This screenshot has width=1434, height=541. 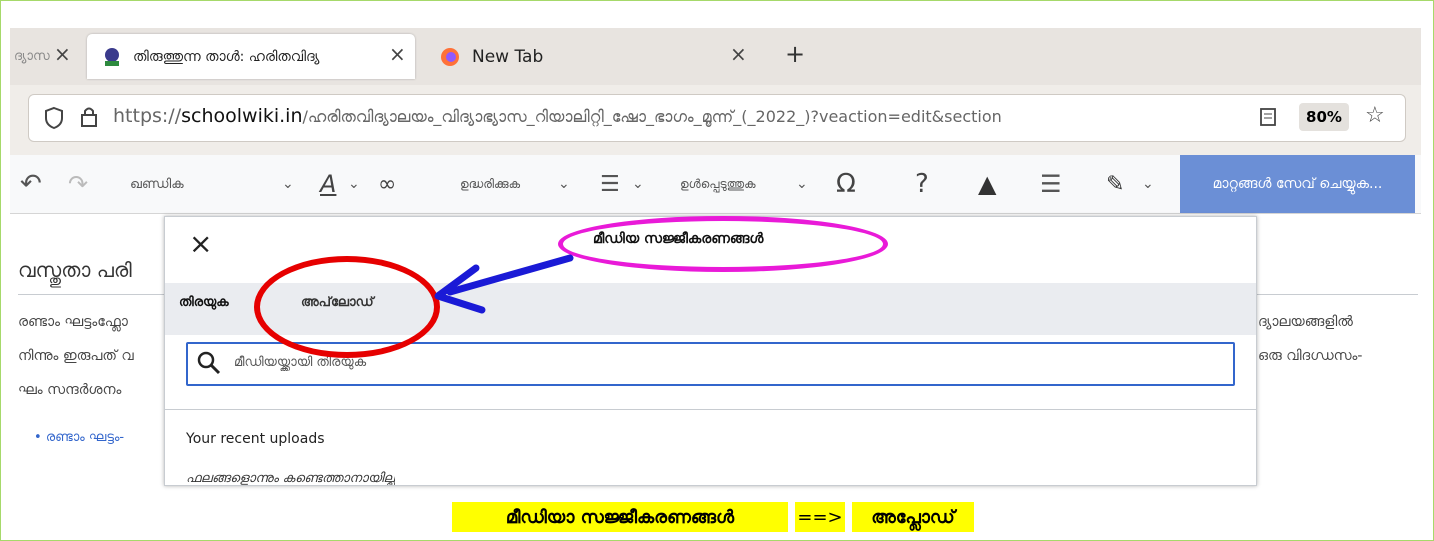 I want to click on tab-title: New Tab, so click(x=508, y=56).